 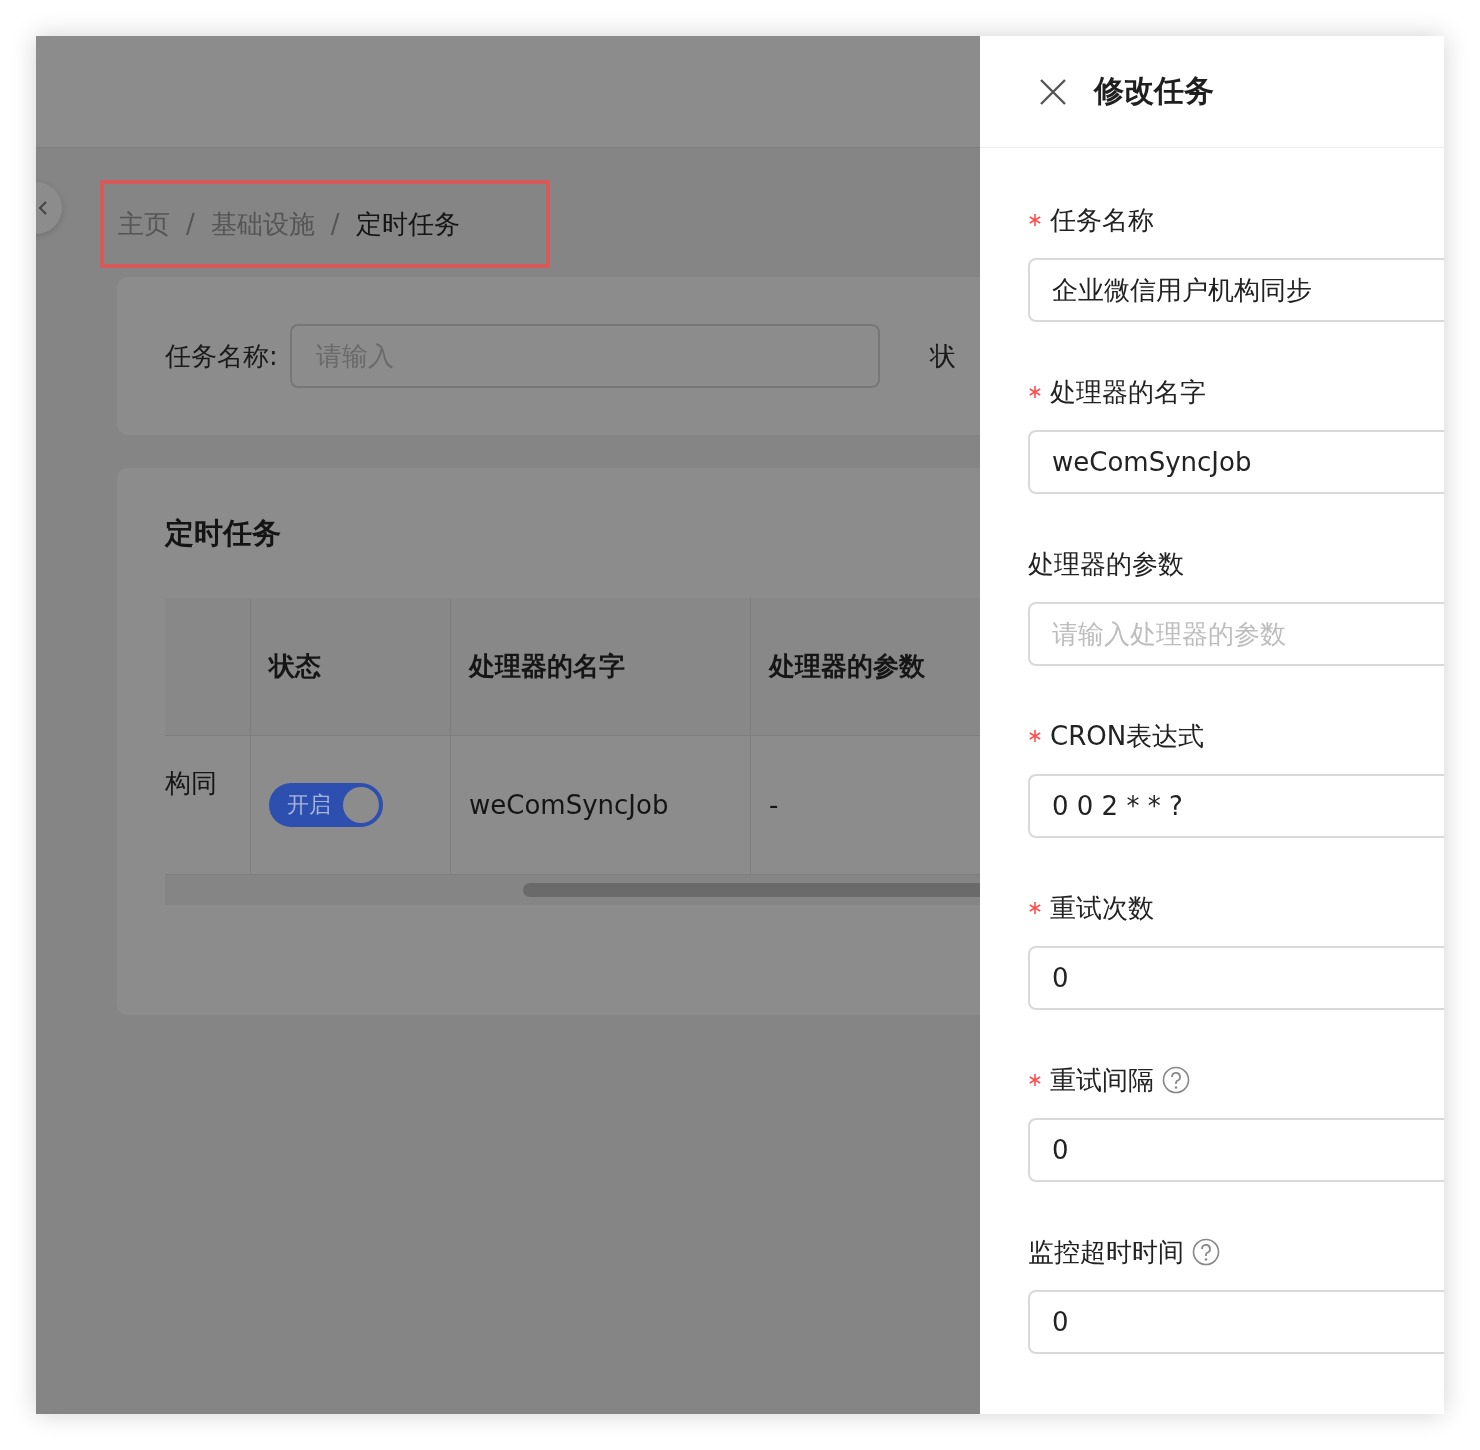 I want to click on field-label: 重试次数, so click(x=1102, y=908).